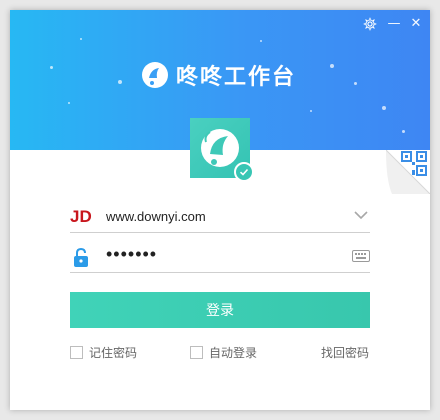 The image size is (440, 420). Describe the element at coordinates (416, 24) in the screenshot. I see `close-button: ✕` at that location.